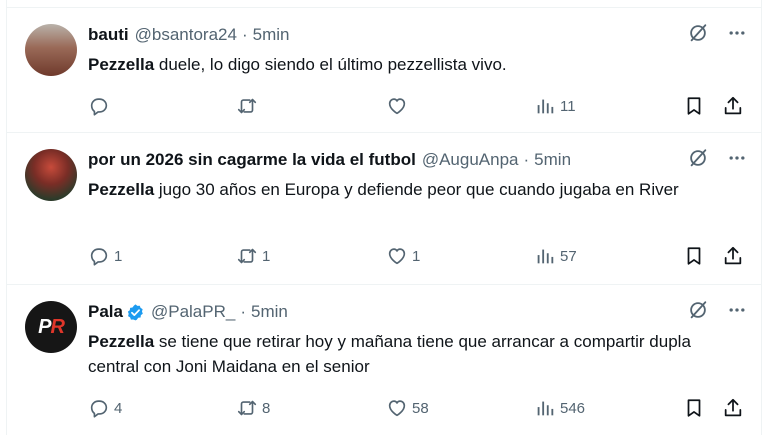  I want to click on views-button: 546, so click(559, 408).